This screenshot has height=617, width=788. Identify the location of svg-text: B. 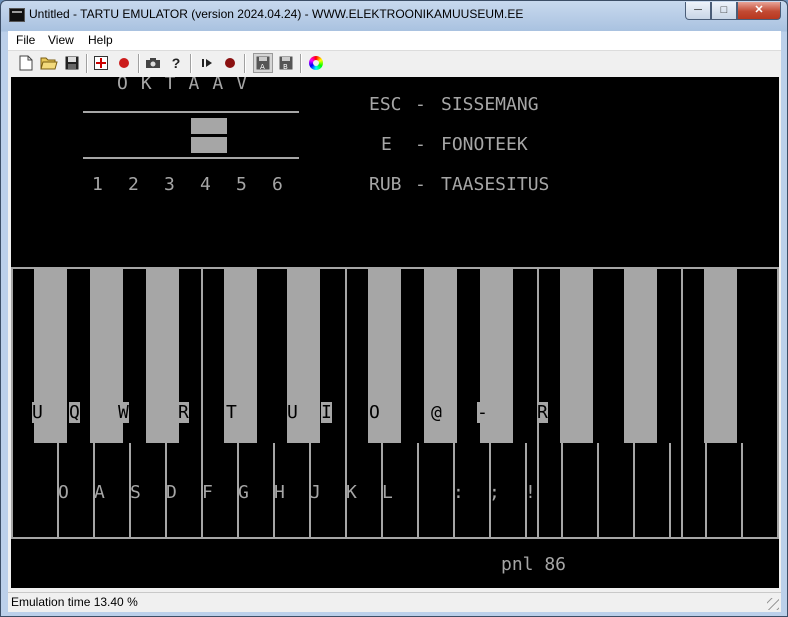
(285, 66).